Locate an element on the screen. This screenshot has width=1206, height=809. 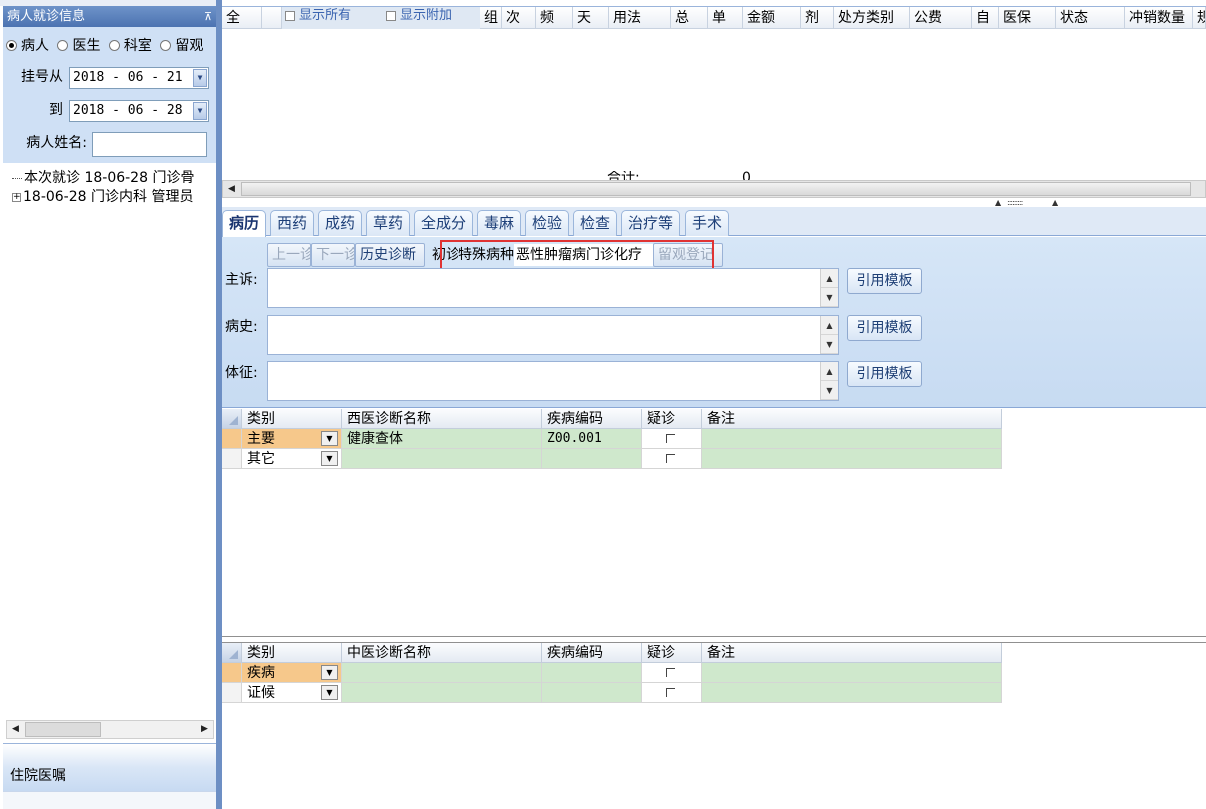
radio-selected-icon is located at coordinates (11, 45).